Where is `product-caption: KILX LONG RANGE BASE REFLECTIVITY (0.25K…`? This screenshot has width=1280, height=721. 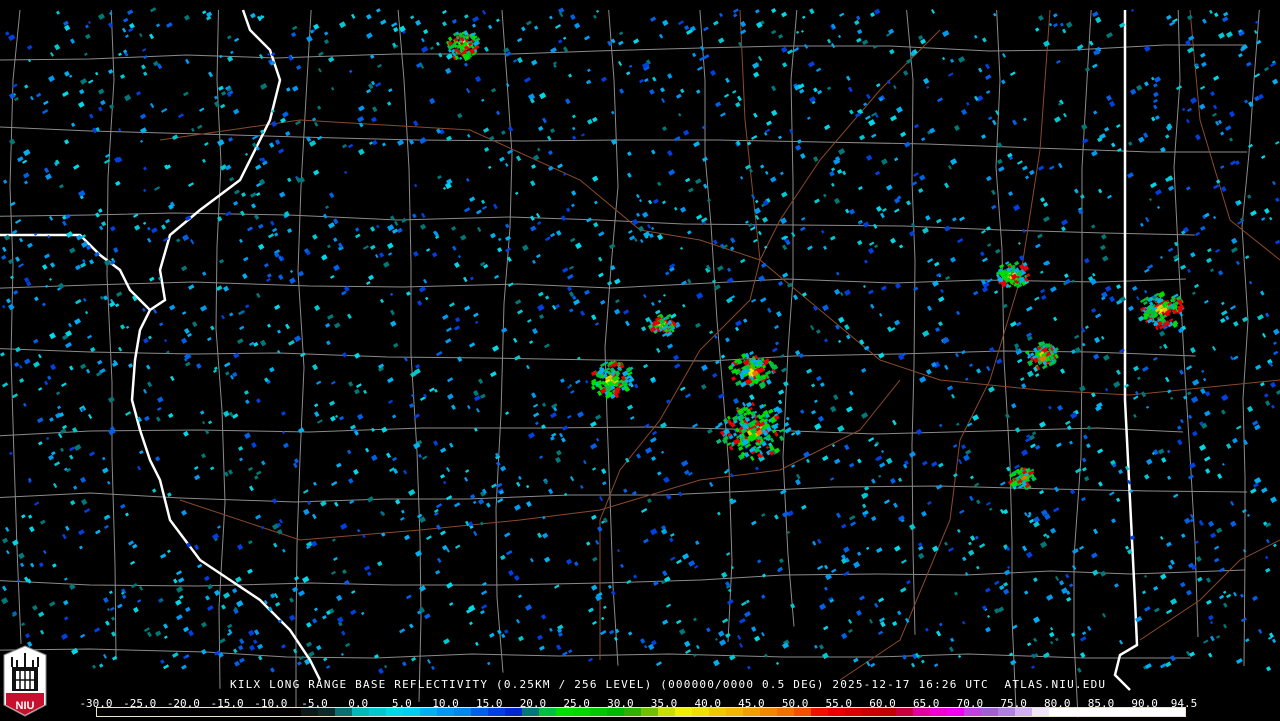
product-caption: KILX LONG RANGE BASE REFLECTIVITY (0.25K… is located at coordinates (668, 684).